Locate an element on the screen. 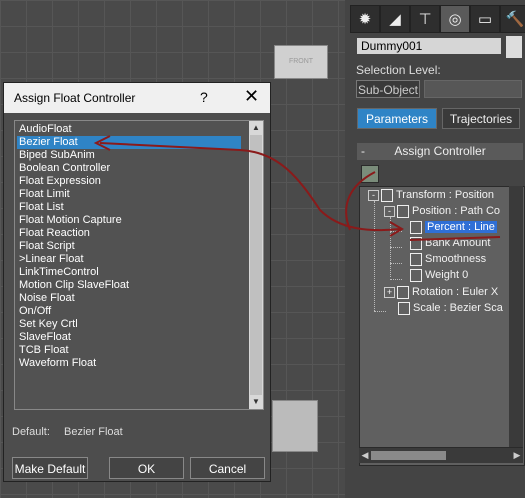 Image resolution: width=525 pixels, height=498 pixels. display-tab: ▭ is located at coordinates (485, 19).